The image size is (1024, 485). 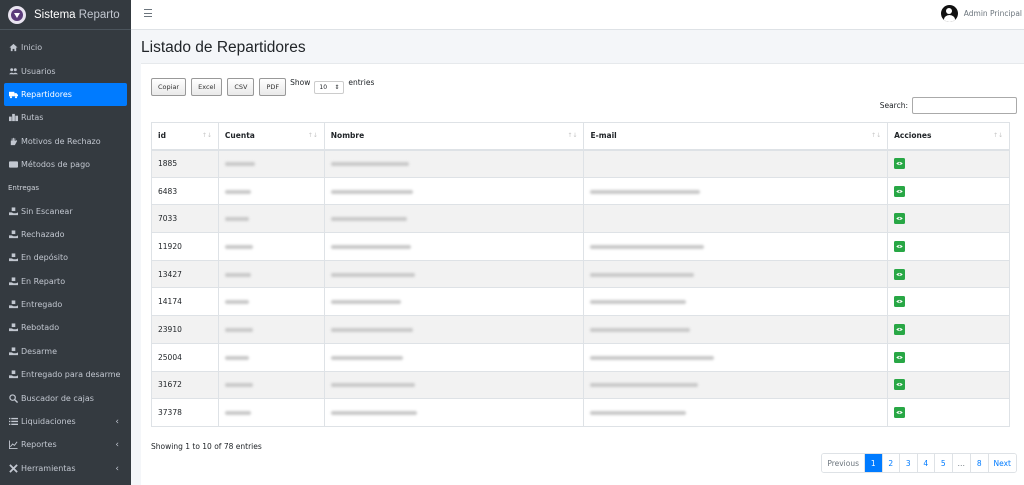 What do you see at coordinates (65, 141) in the screenshot?
I see `sidebar-item-motivos-de-rechazo: Motivos de Rechazo` at bounding box center [65, 141].